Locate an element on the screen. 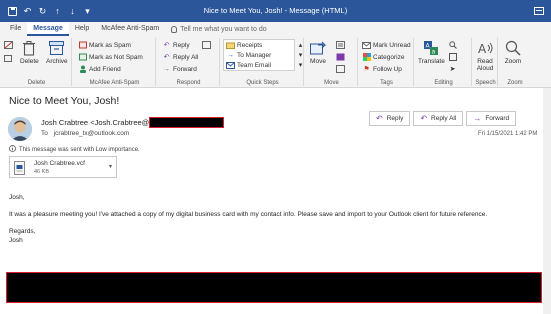 The width and height of the screenshot is (551, 314). delete-label: Delete is located at coordinates (29, 61).